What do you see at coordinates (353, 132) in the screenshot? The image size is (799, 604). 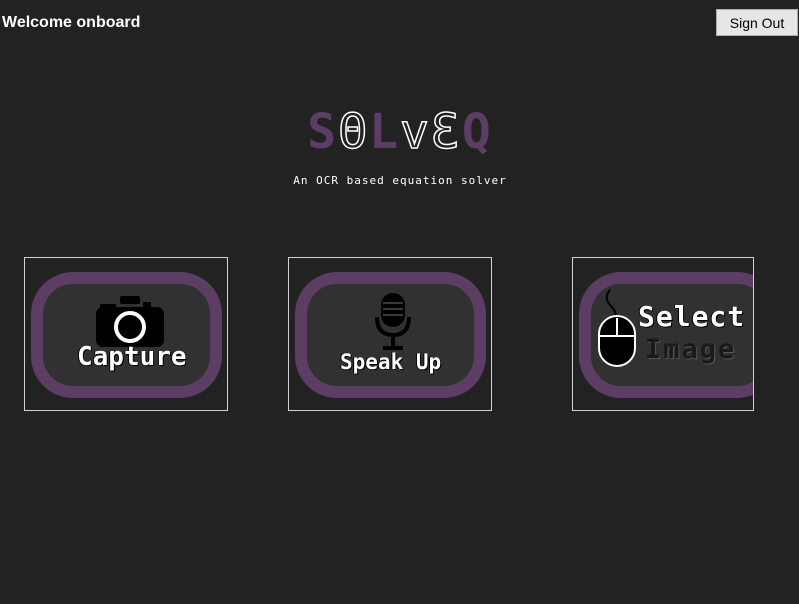 I see `logo-letter: Θ` at bounding box center [353, 132].